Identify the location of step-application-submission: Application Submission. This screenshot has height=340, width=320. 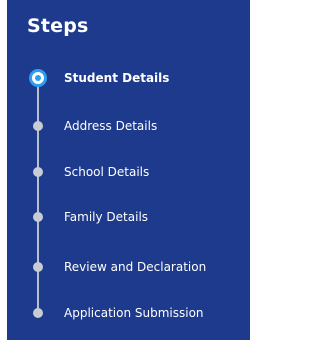
(134, 313).